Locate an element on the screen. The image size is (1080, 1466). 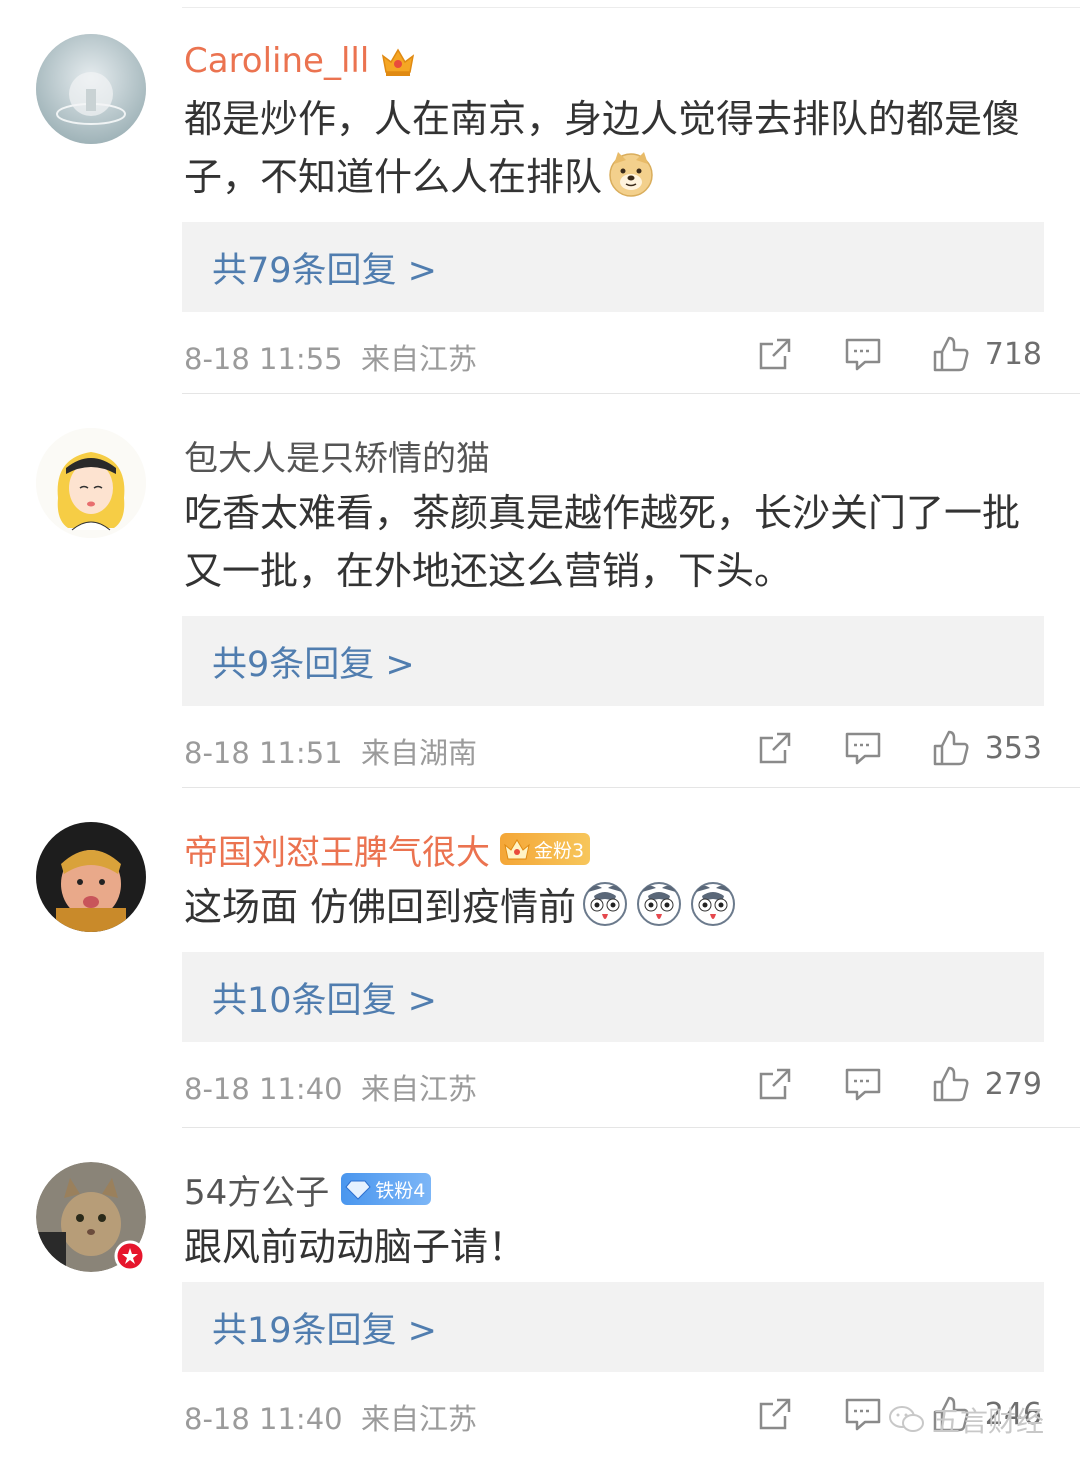
replies-count: 共9条回复 > is located at coordinates (313, 664).